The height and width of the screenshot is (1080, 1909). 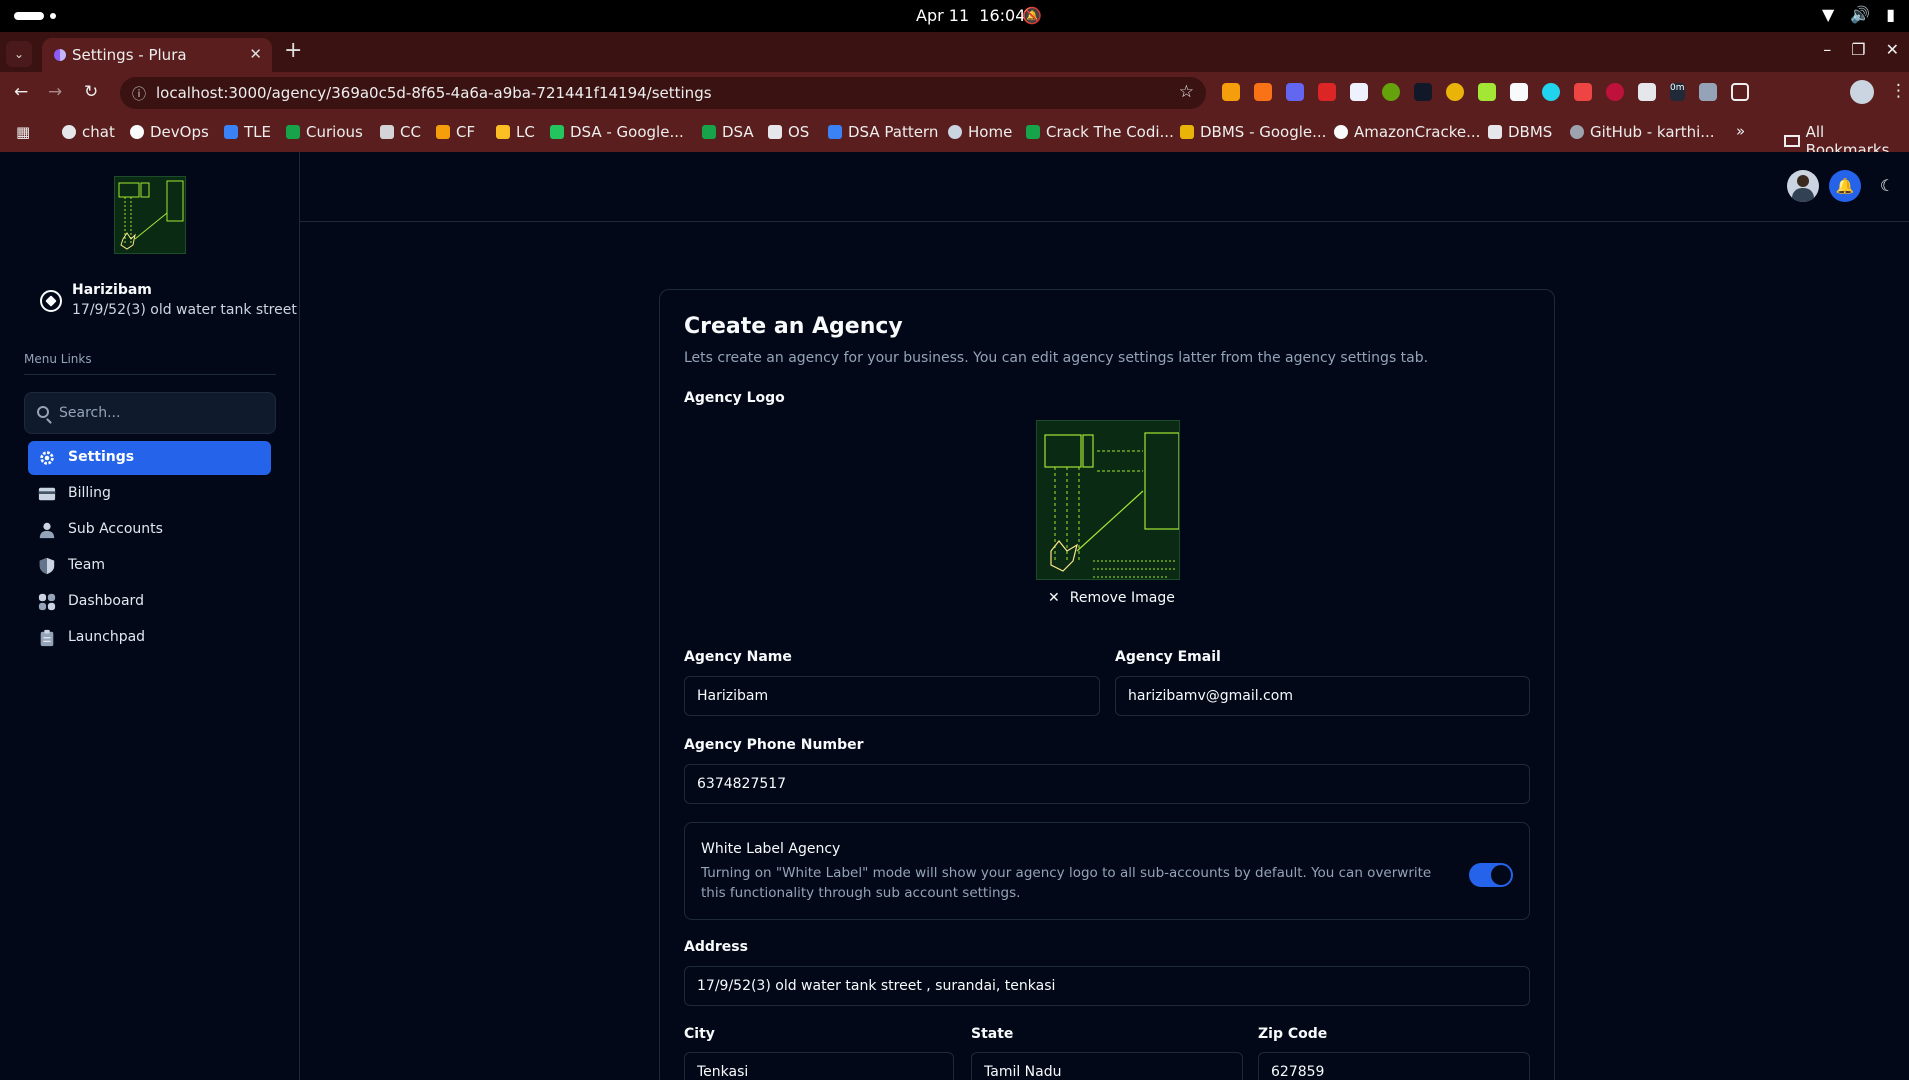 What do you see at coordinates (21, 92) in the screenshot?
I see `back-arrow-icon: ←` at bounding box center [21, 92].